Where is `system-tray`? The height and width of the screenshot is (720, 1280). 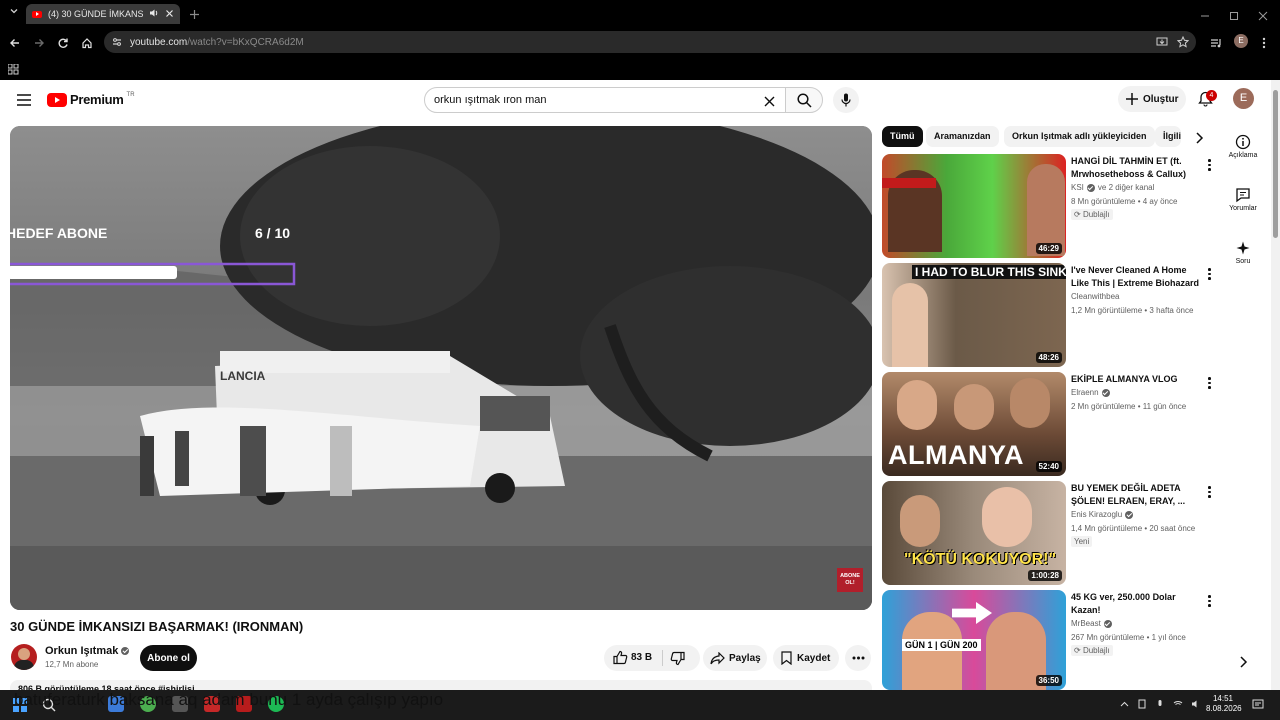
system-tray is located at coordinates (1162, 704).